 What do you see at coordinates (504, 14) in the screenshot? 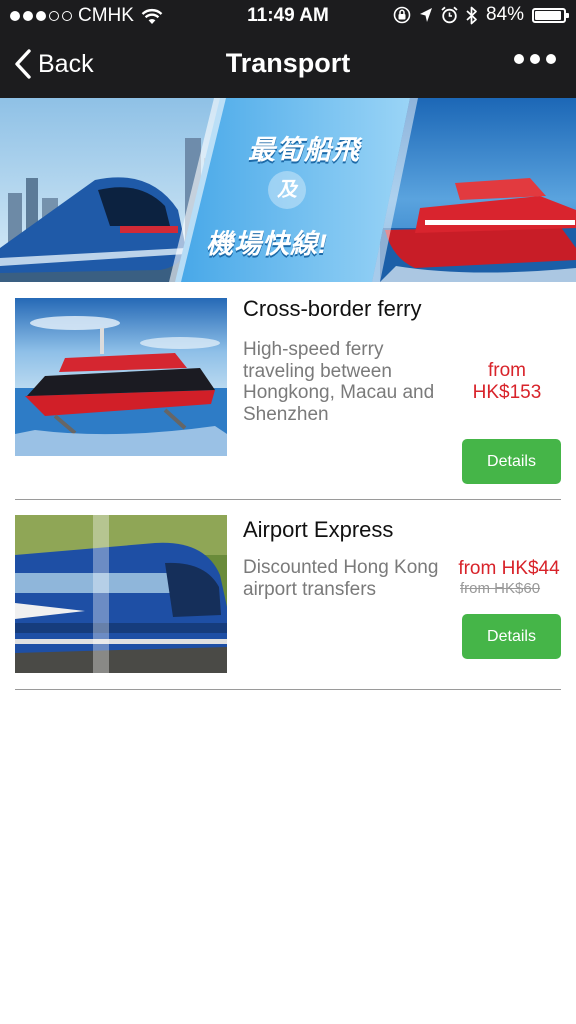
I see `battery-percent: 84%` at bounding box center [504, 14].